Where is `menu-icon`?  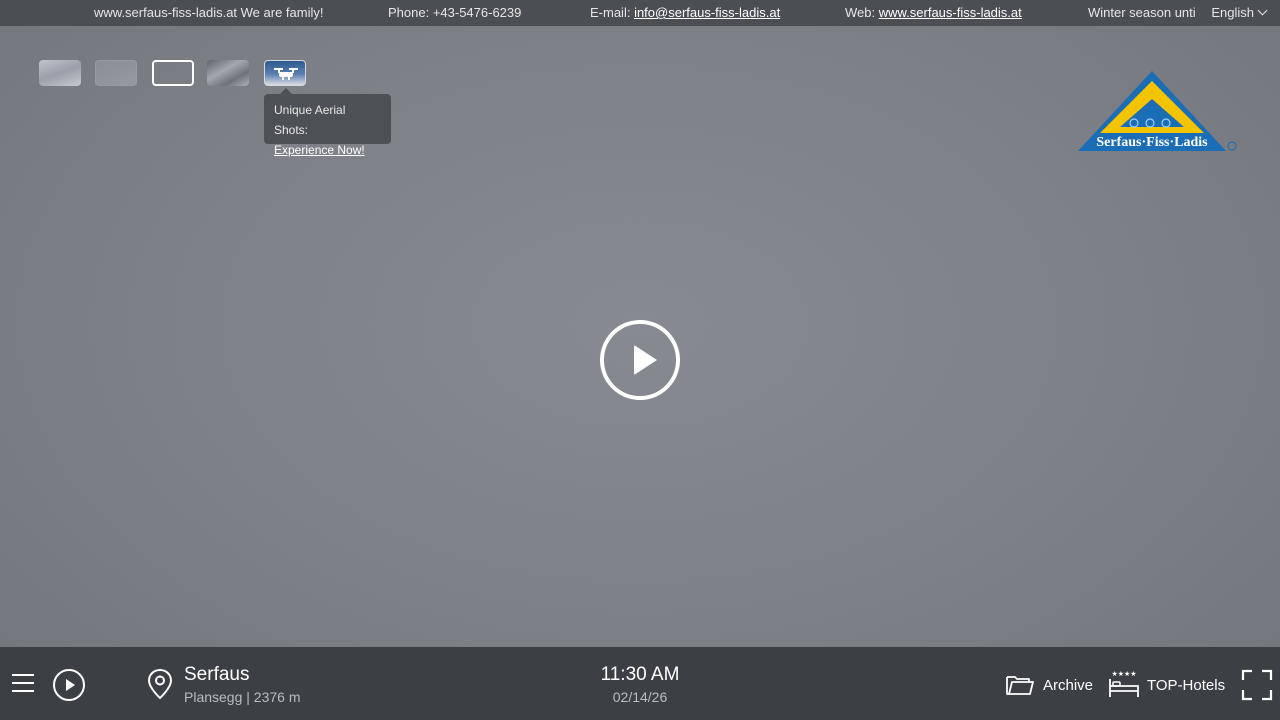 menu-icon is located at coordinates (23, 684).